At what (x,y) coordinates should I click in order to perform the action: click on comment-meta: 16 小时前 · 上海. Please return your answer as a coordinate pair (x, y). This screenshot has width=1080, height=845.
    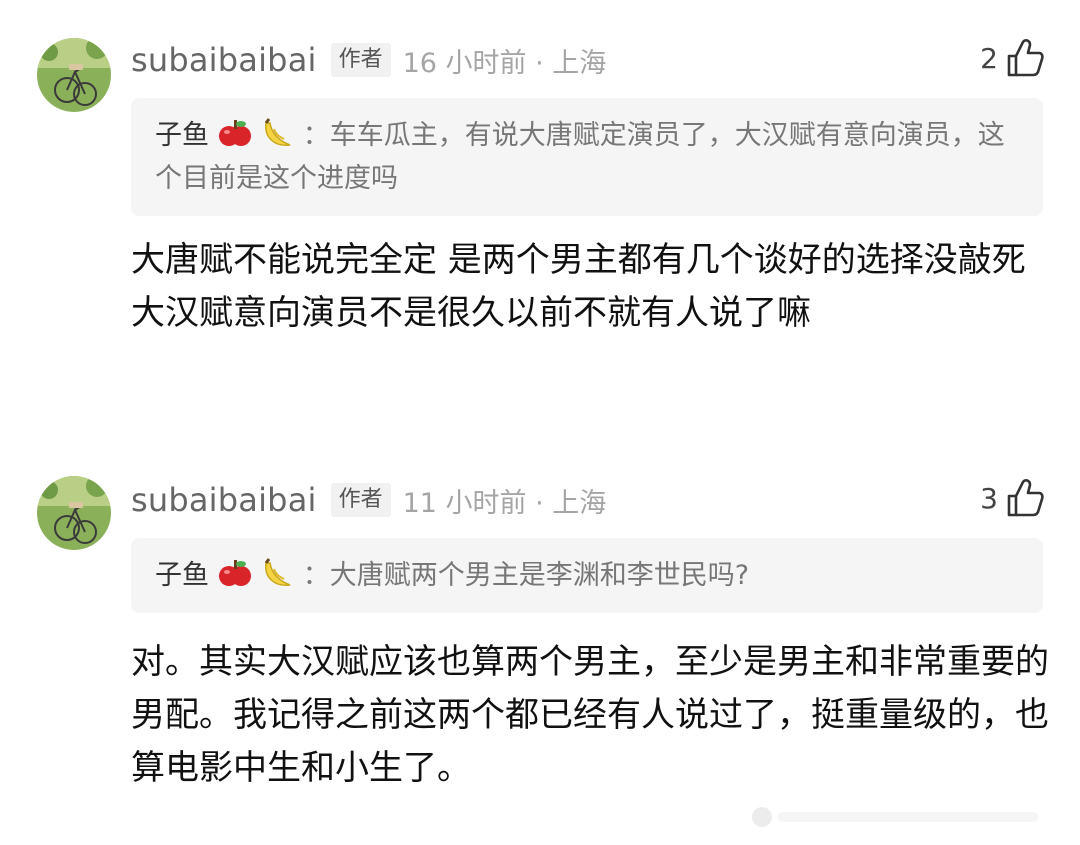
    Looking at the image, I should click on (504, 63).